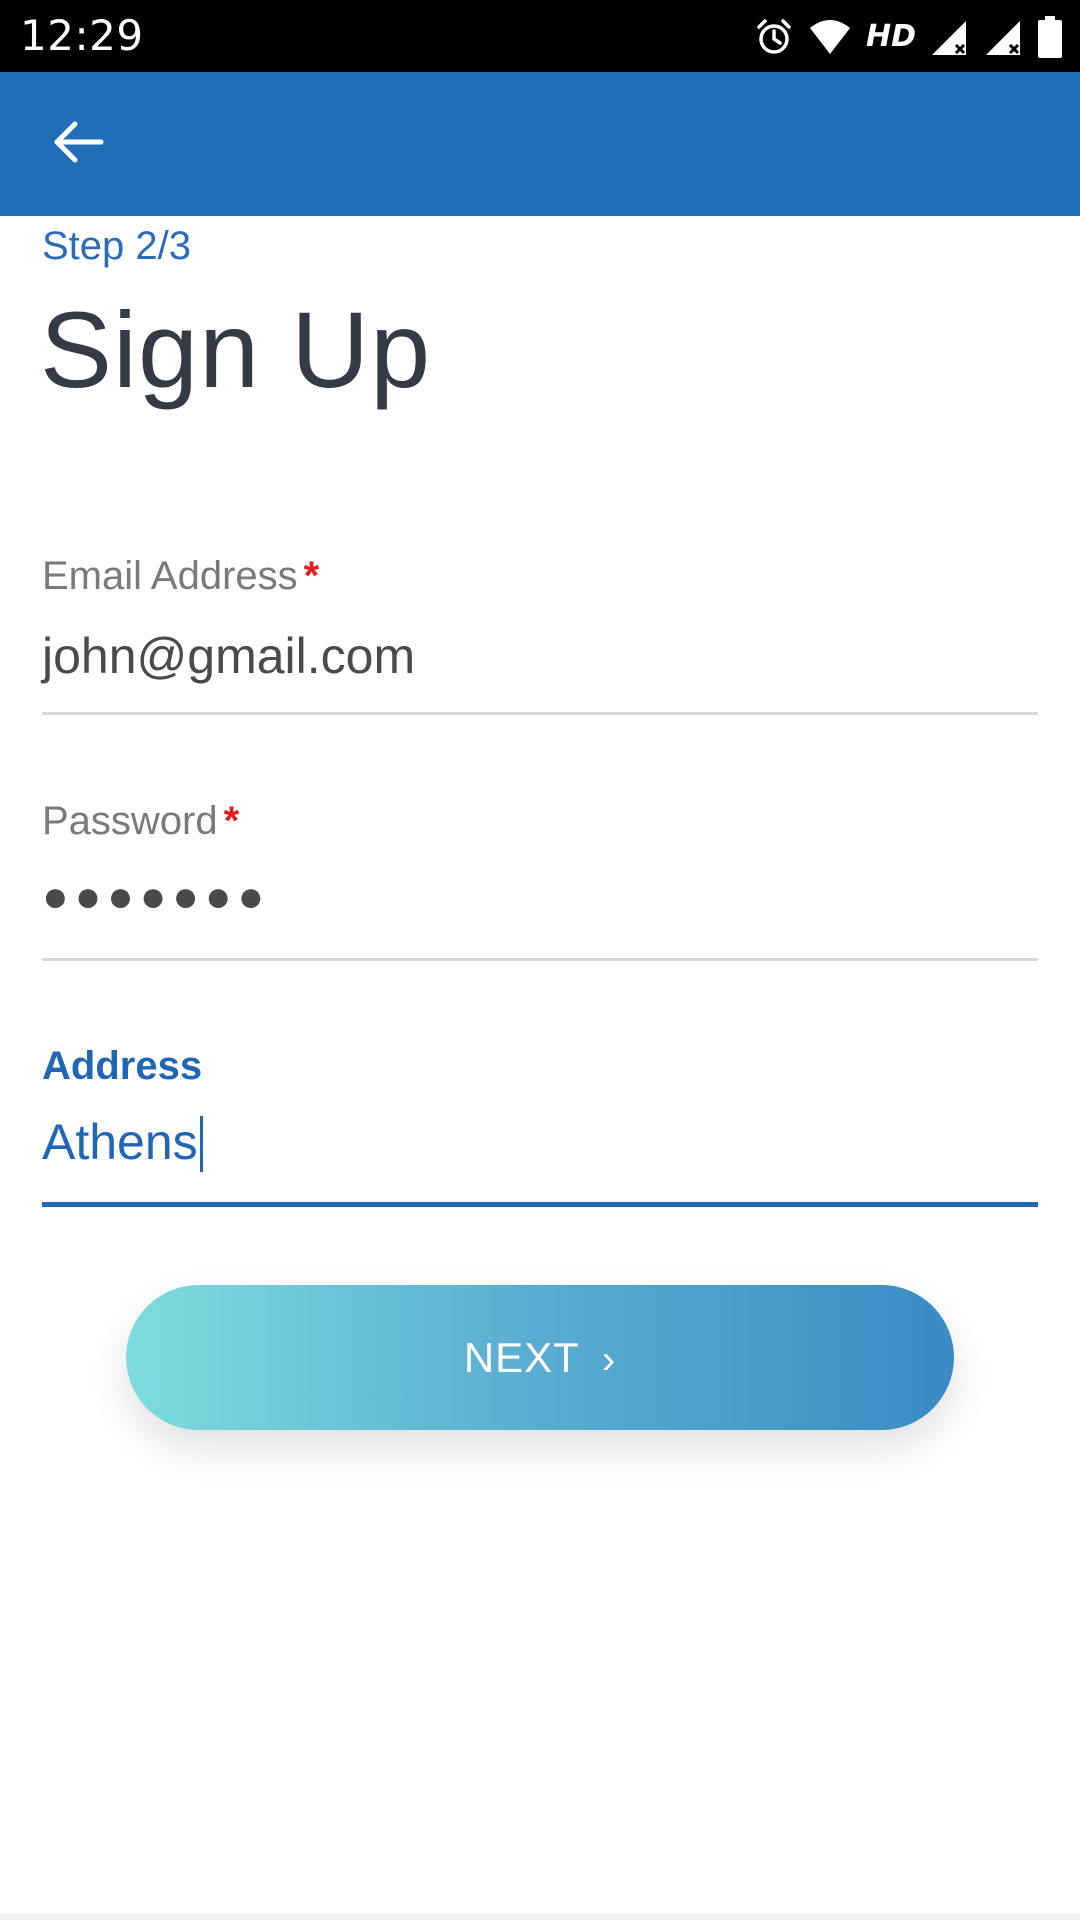 The width and height of the screenshot is (1080, 1920). I want to click on status-icons: HD, so click(908, 37).